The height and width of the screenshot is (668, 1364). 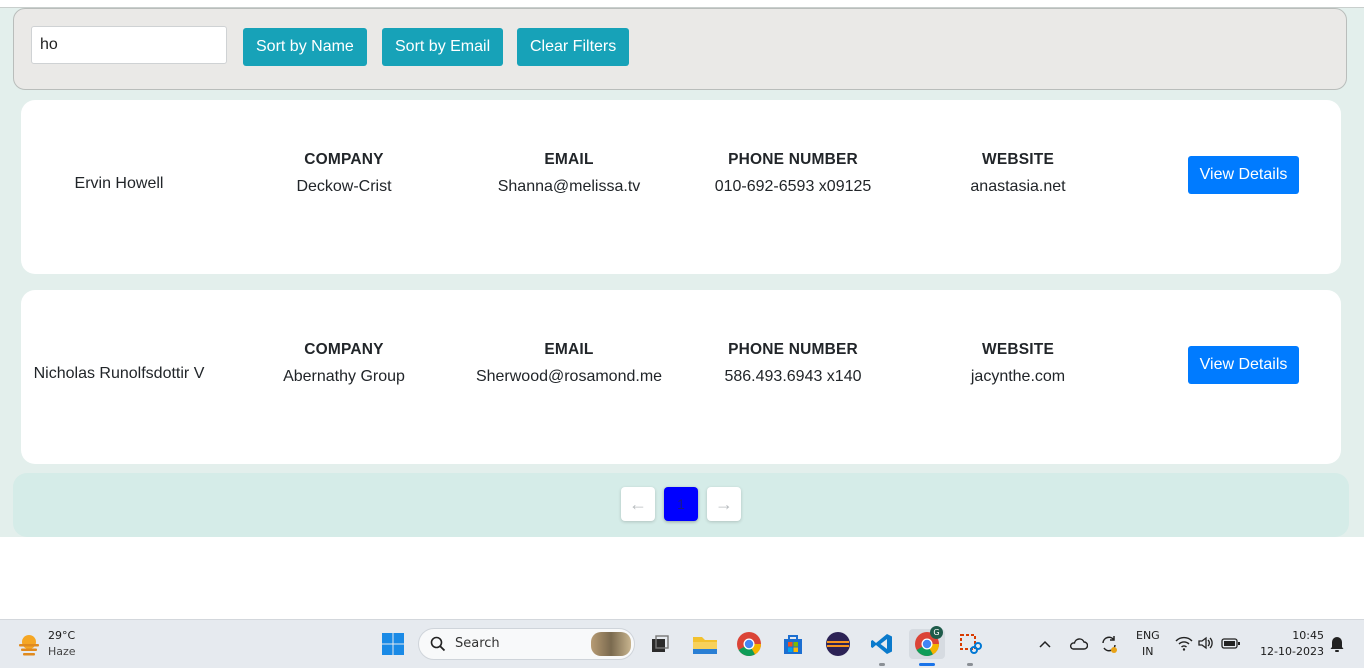 I want to click on task-view-icon, so click(x=660, y=643).